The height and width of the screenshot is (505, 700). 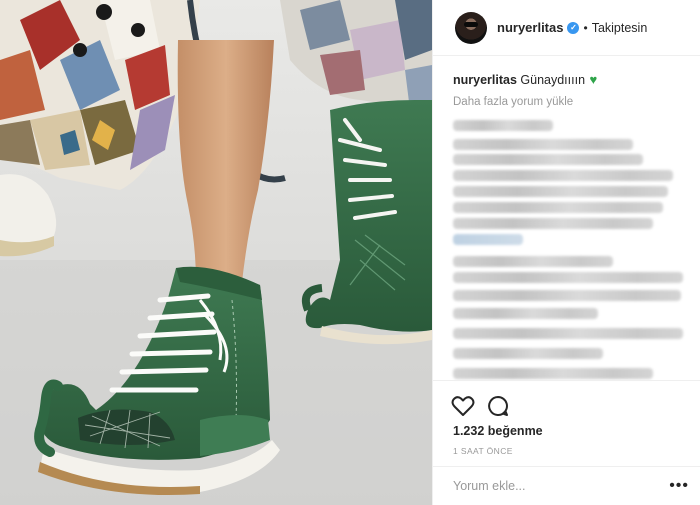 I want to click on caption-username-link: nuryerlitas, so click(x=485, y=80).